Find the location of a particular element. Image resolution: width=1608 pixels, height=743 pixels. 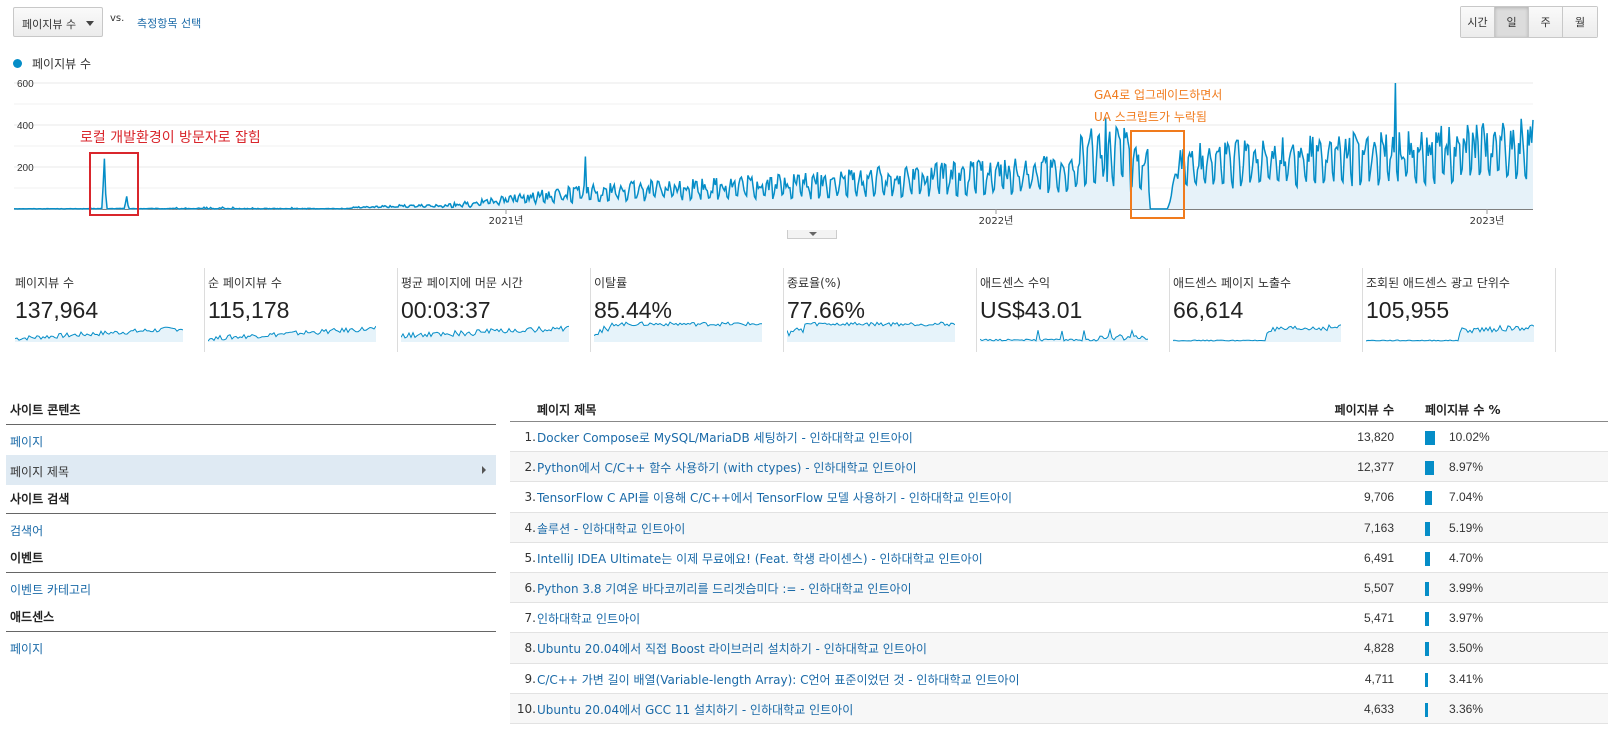

nav-link-page: 페이지 is located at coordinates (251, 440).